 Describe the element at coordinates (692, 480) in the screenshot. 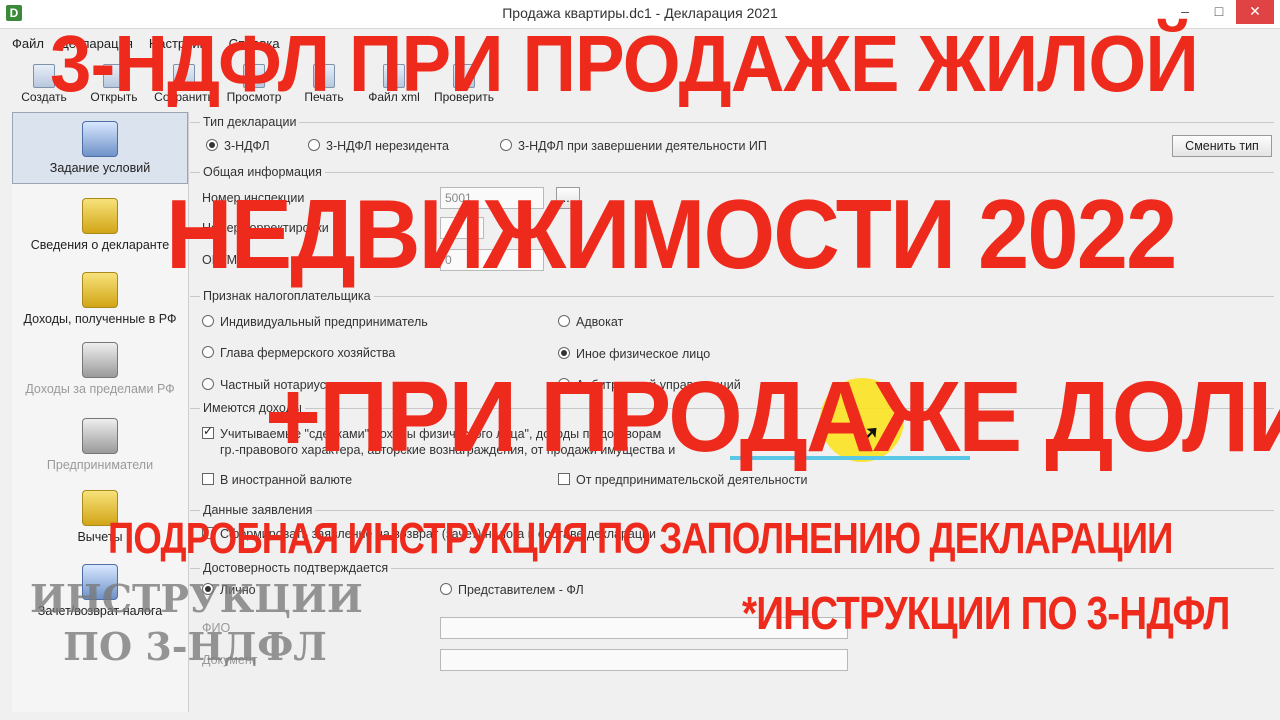

I see `checkbox-label: От предпринимательской деятельности` at that location.